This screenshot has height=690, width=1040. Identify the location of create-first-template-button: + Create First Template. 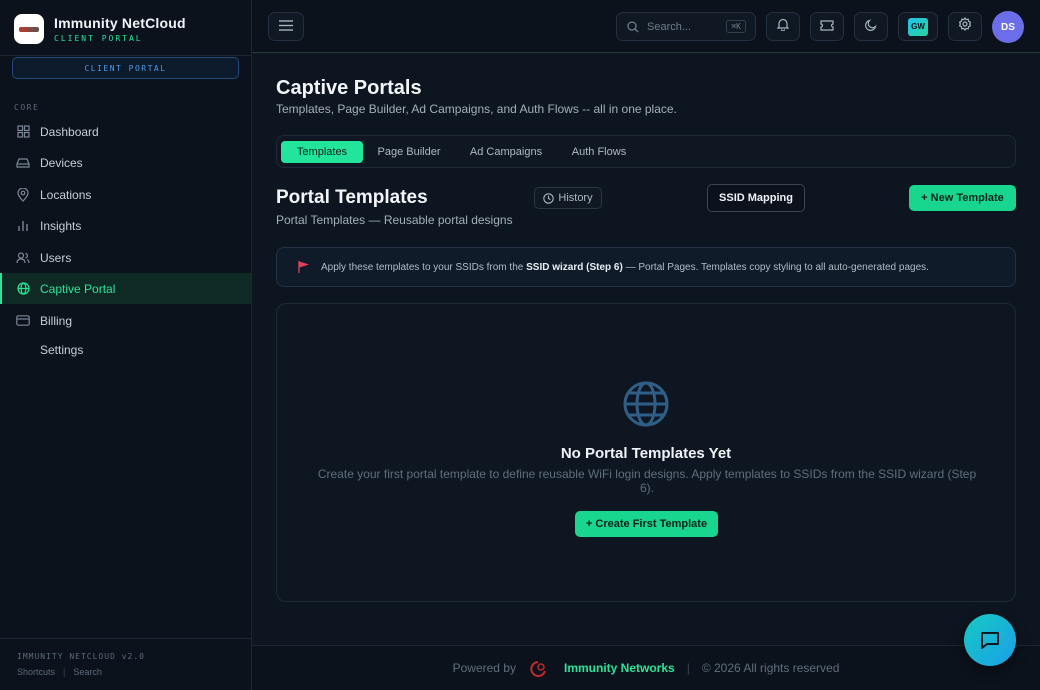
(646, 524).